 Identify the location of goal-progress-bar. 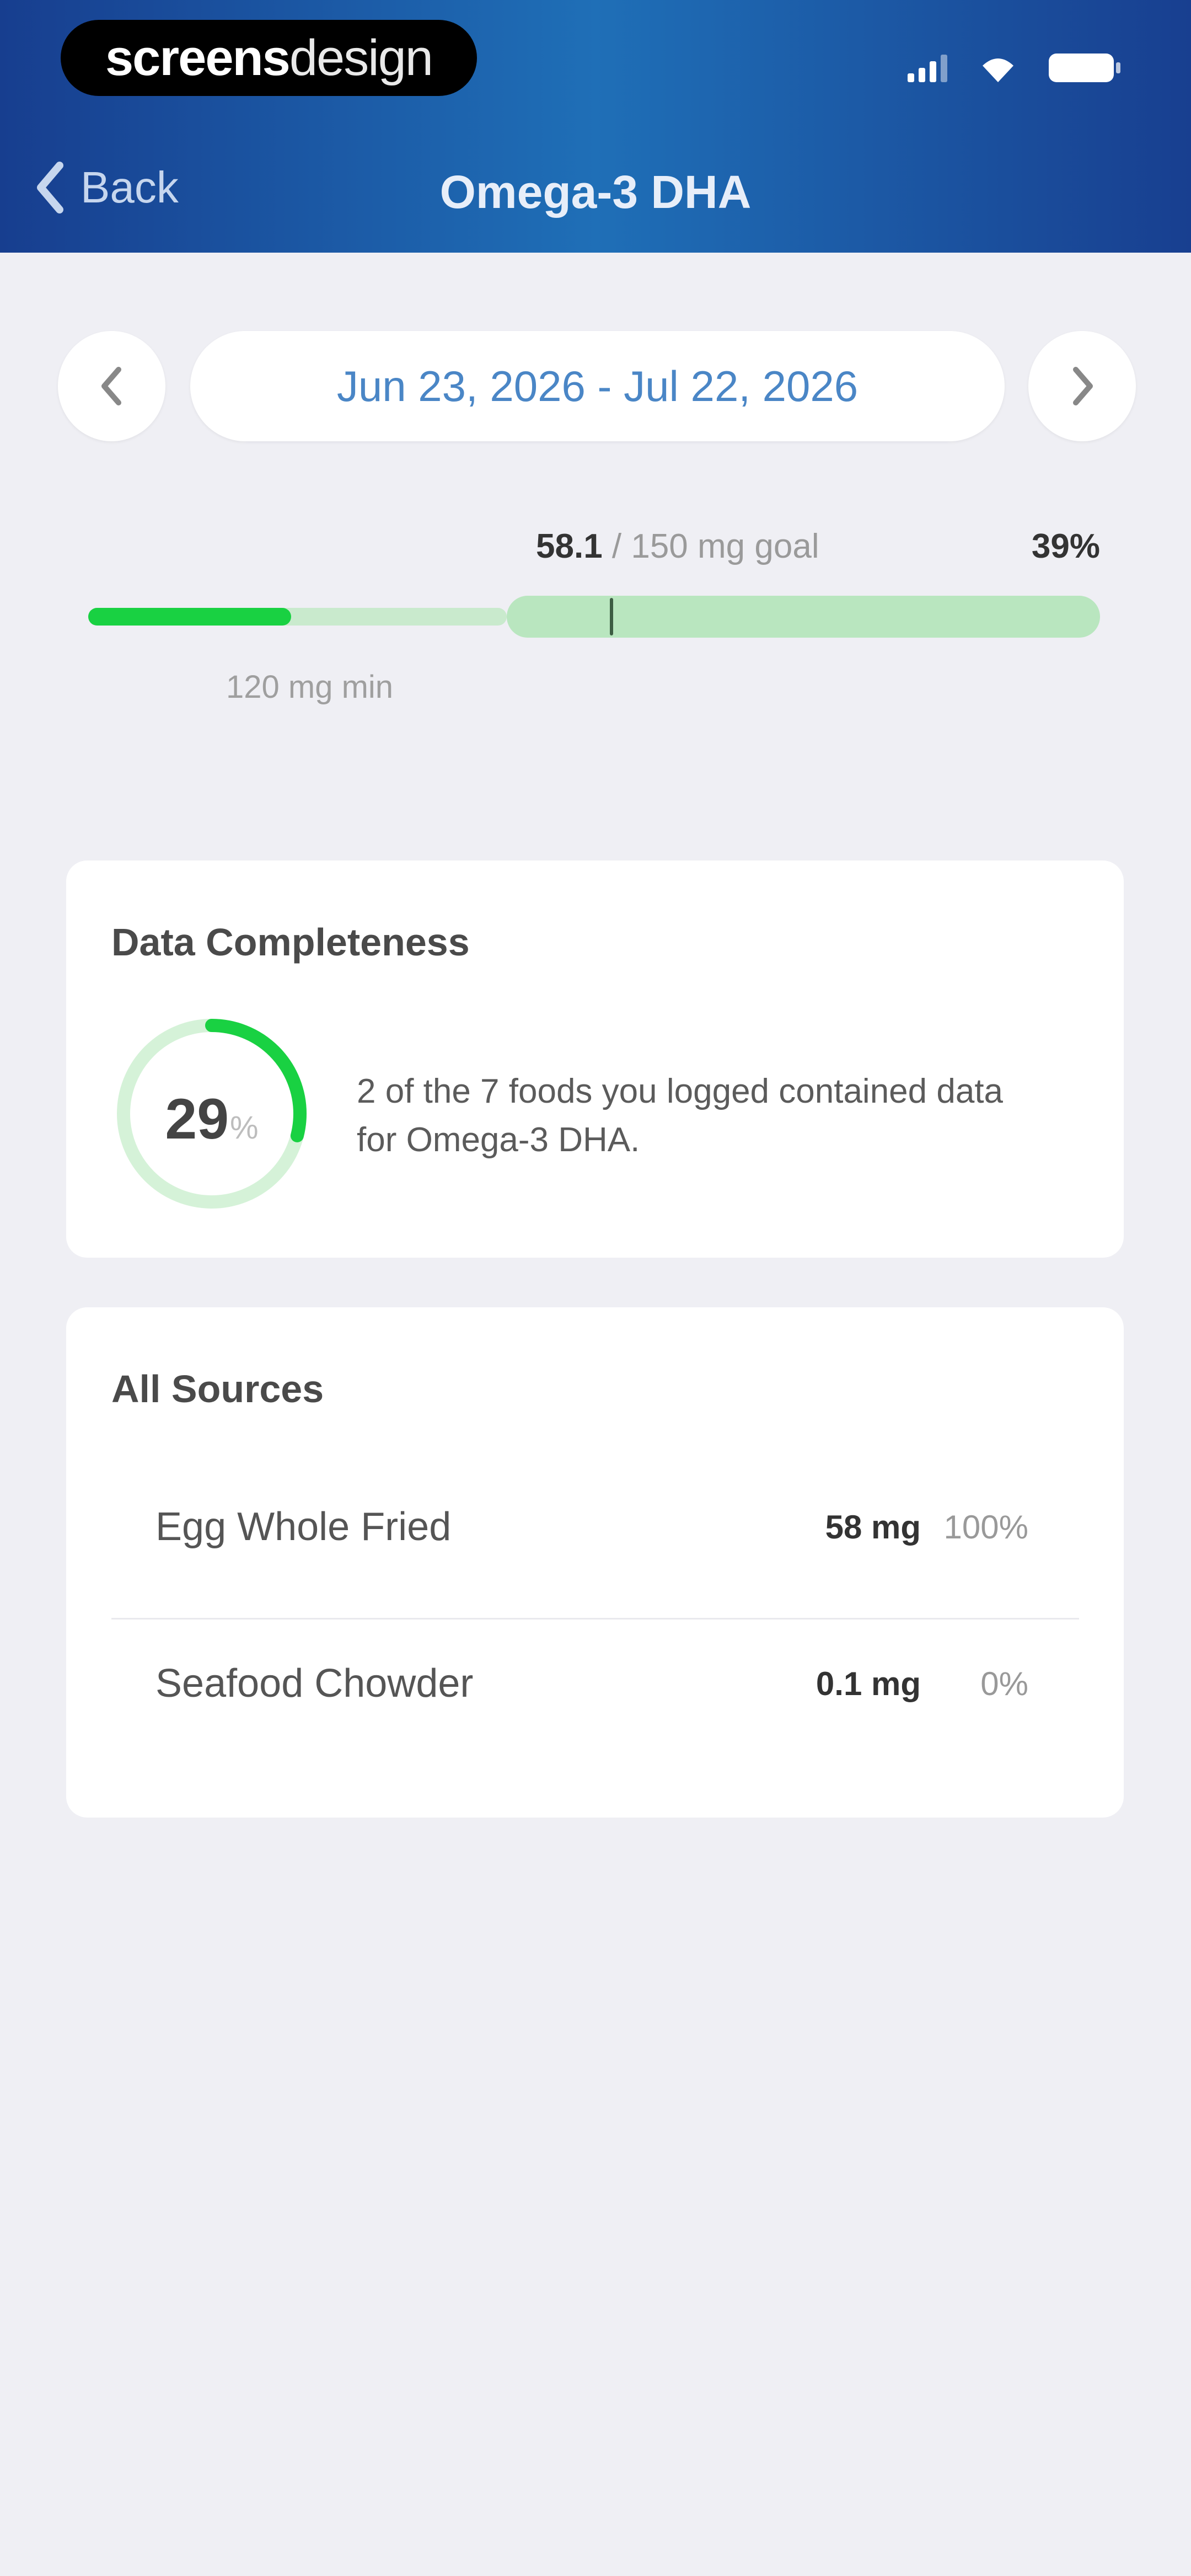
(594, 617).